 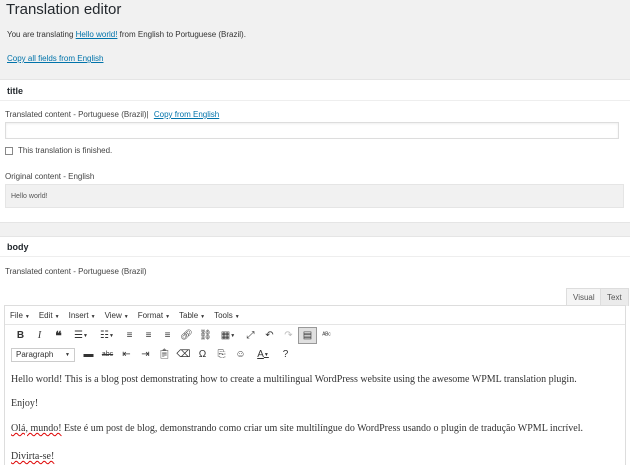 What do you see at coordinates (76, 271) in the screenshot?
I see `body-translated-label: Translated content - Portuguese (Brazil)` at bounding box center [76, 271].